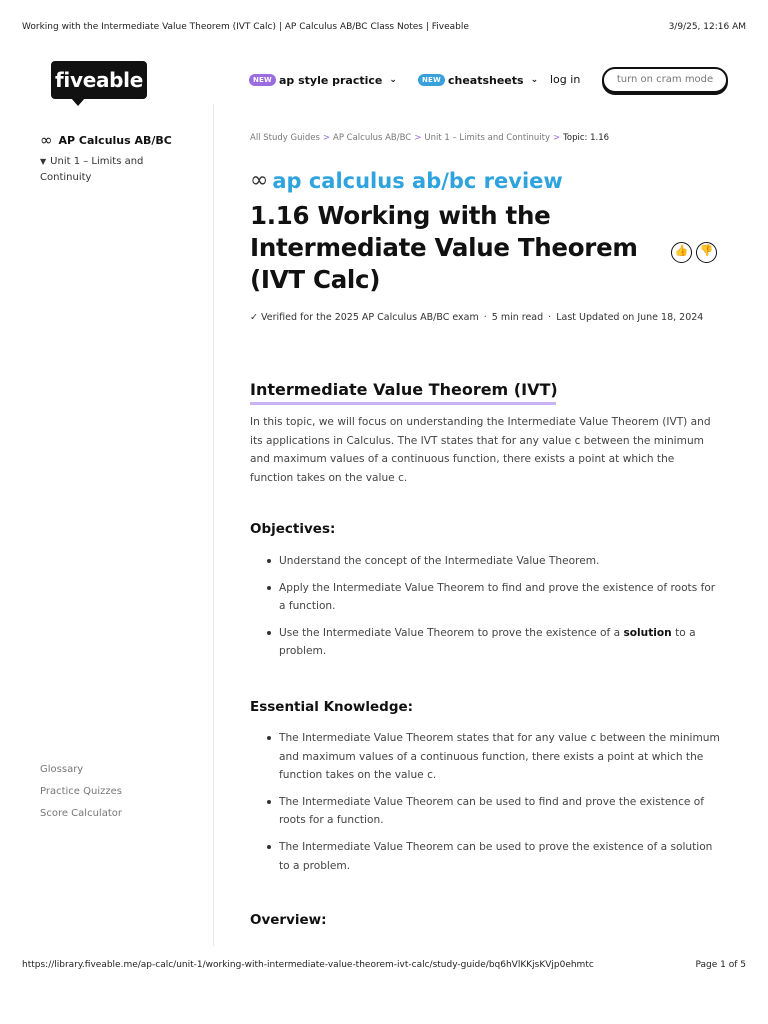  Describe the element at coordinates (81, 813) in the screenshot. I see `sidebar-link-score-calculator: Score Calculator` at that location.